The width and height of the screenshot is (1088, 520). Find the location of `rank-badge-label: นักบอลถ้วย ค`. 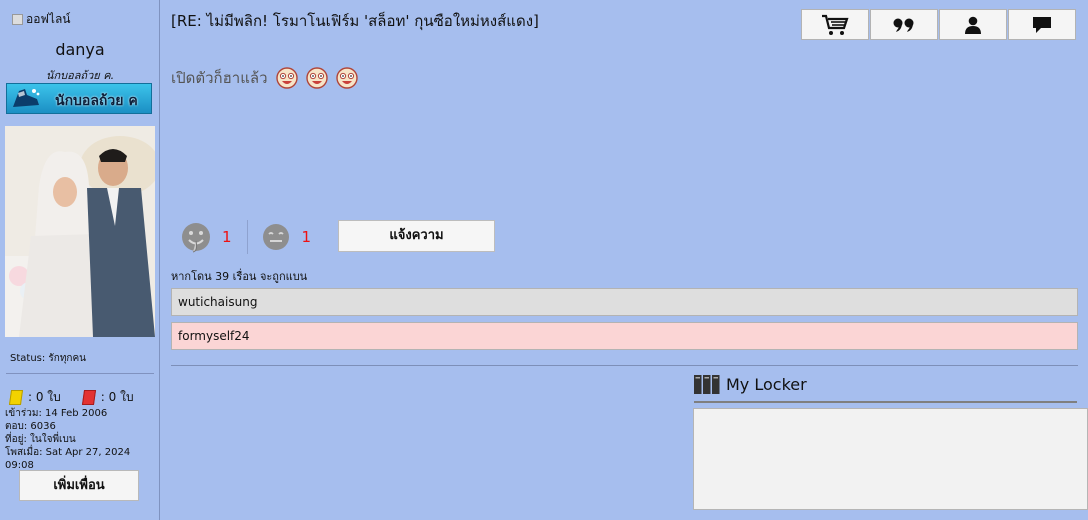

rank-badge-label: นักบอลถ้วย ค is located at coordinates (96, 101).